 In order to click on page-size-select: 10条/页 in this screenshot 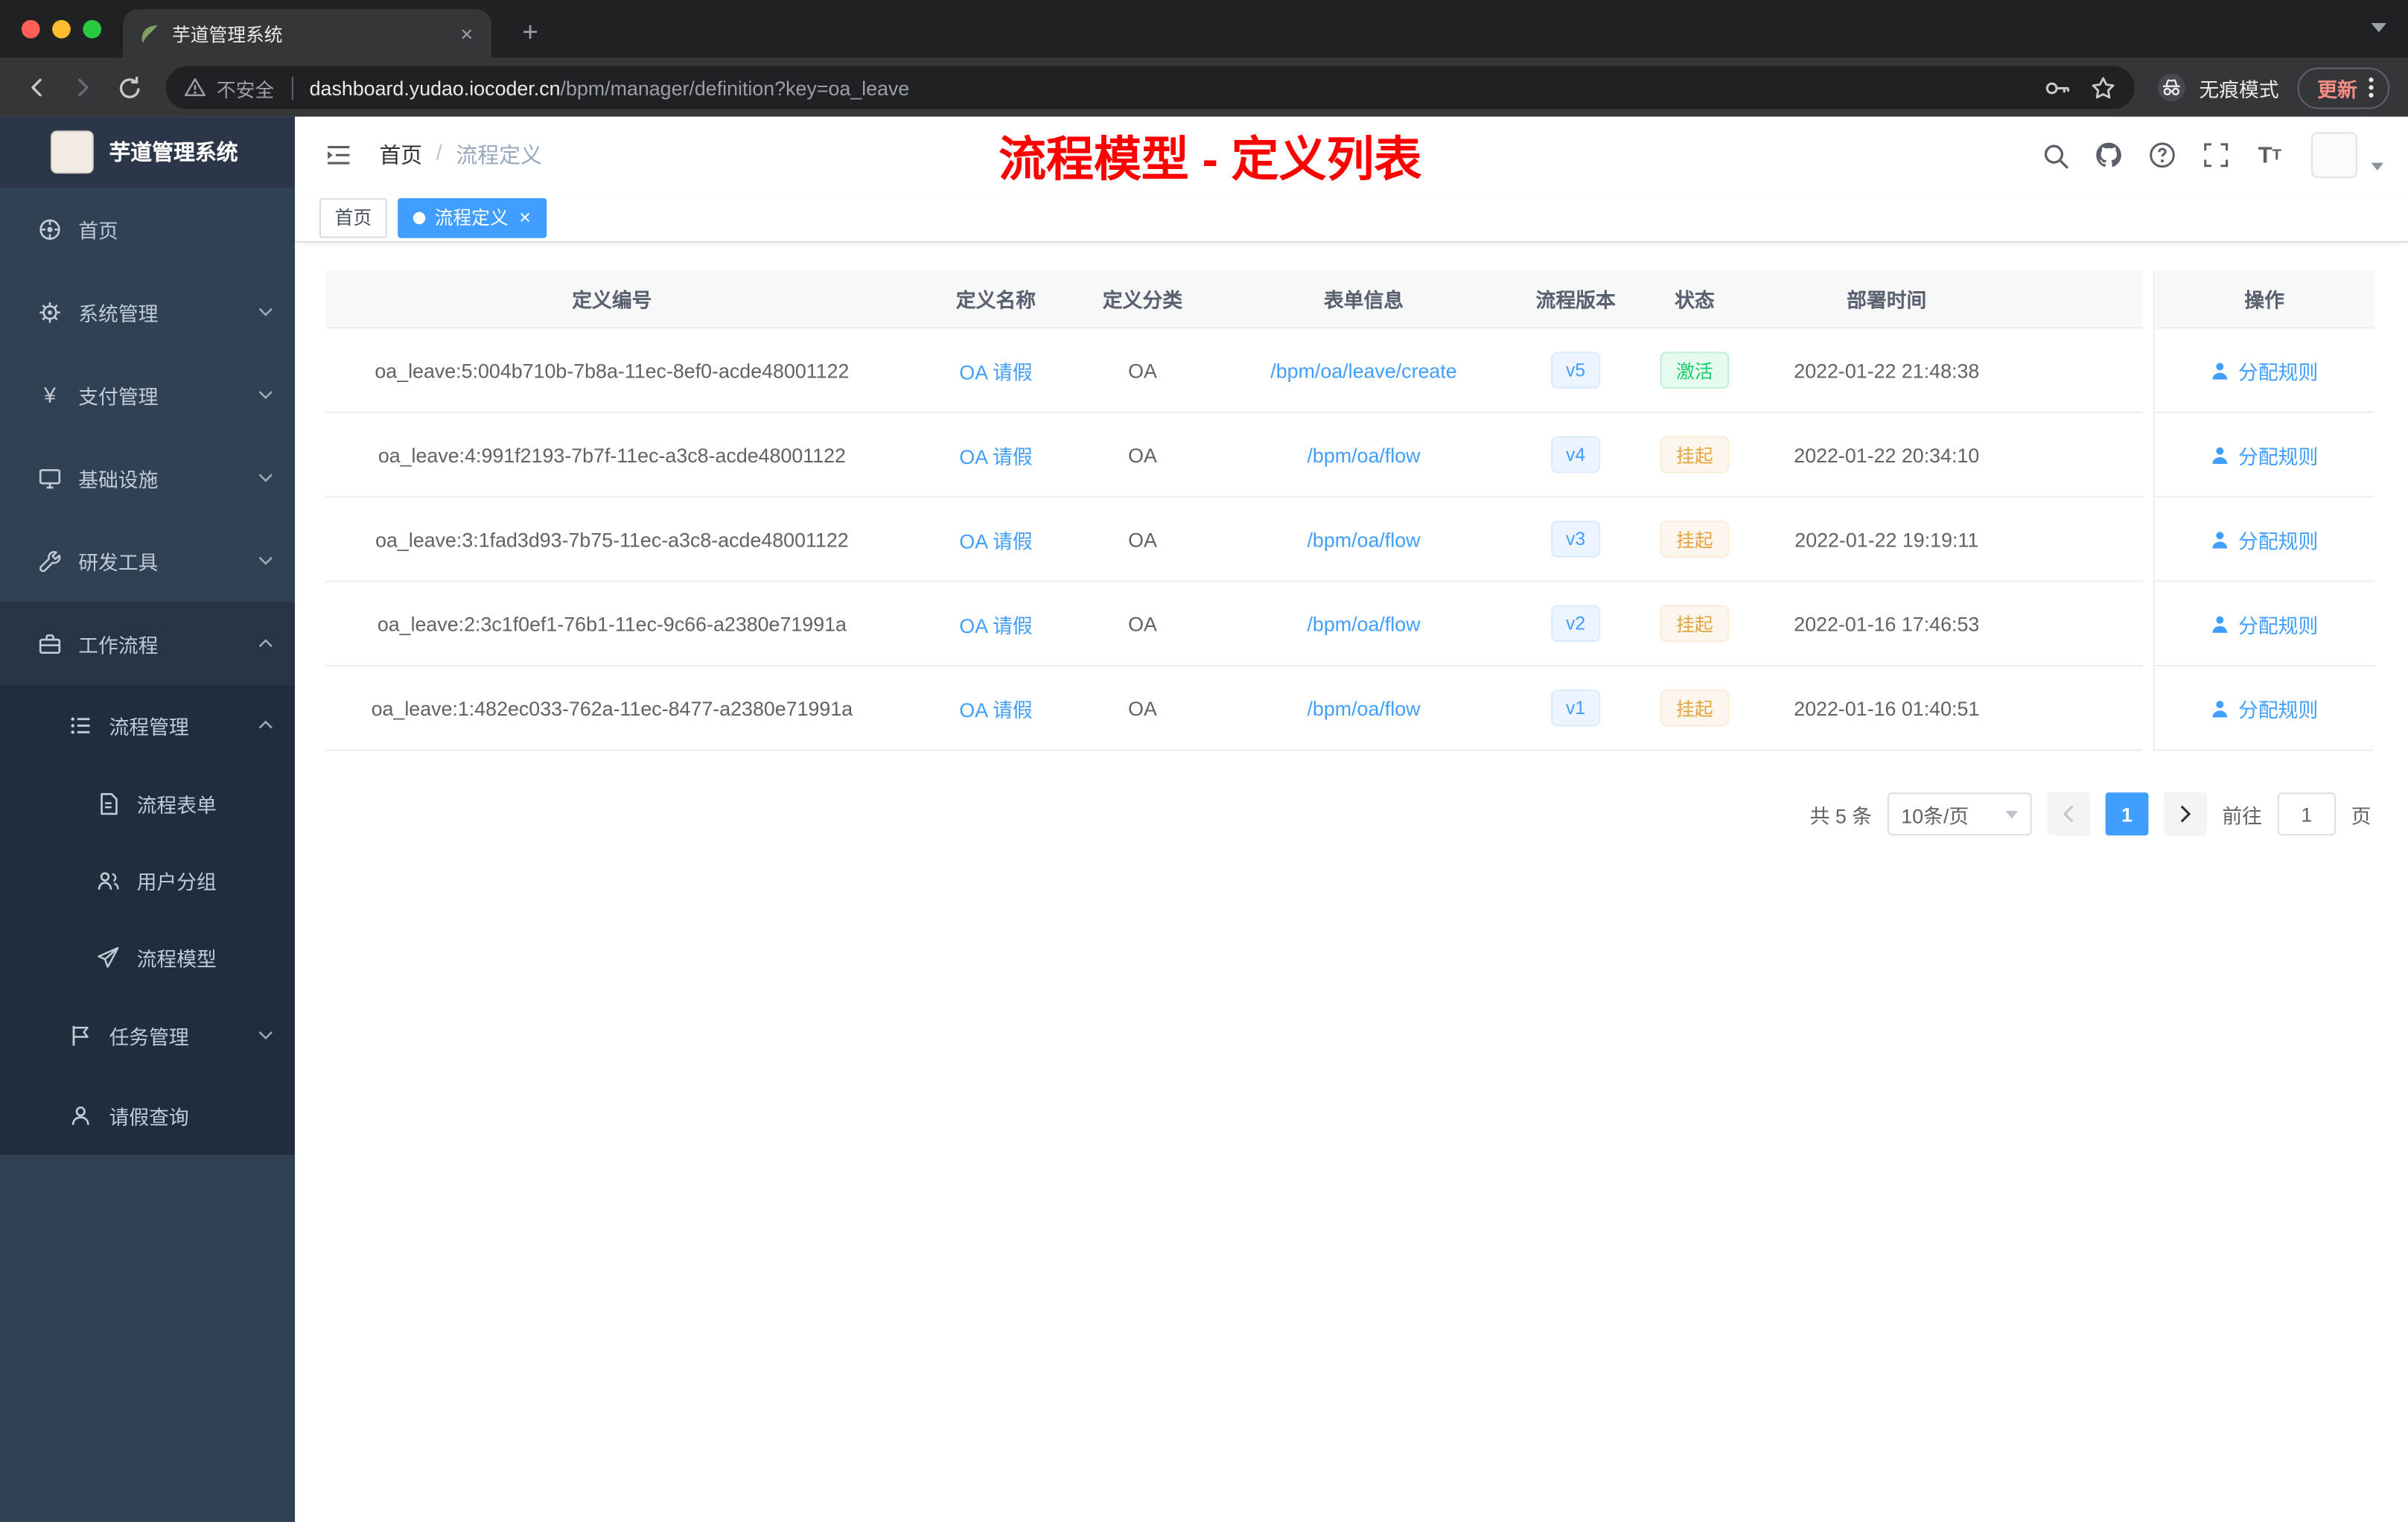, I will do `click(1959, 813)`.